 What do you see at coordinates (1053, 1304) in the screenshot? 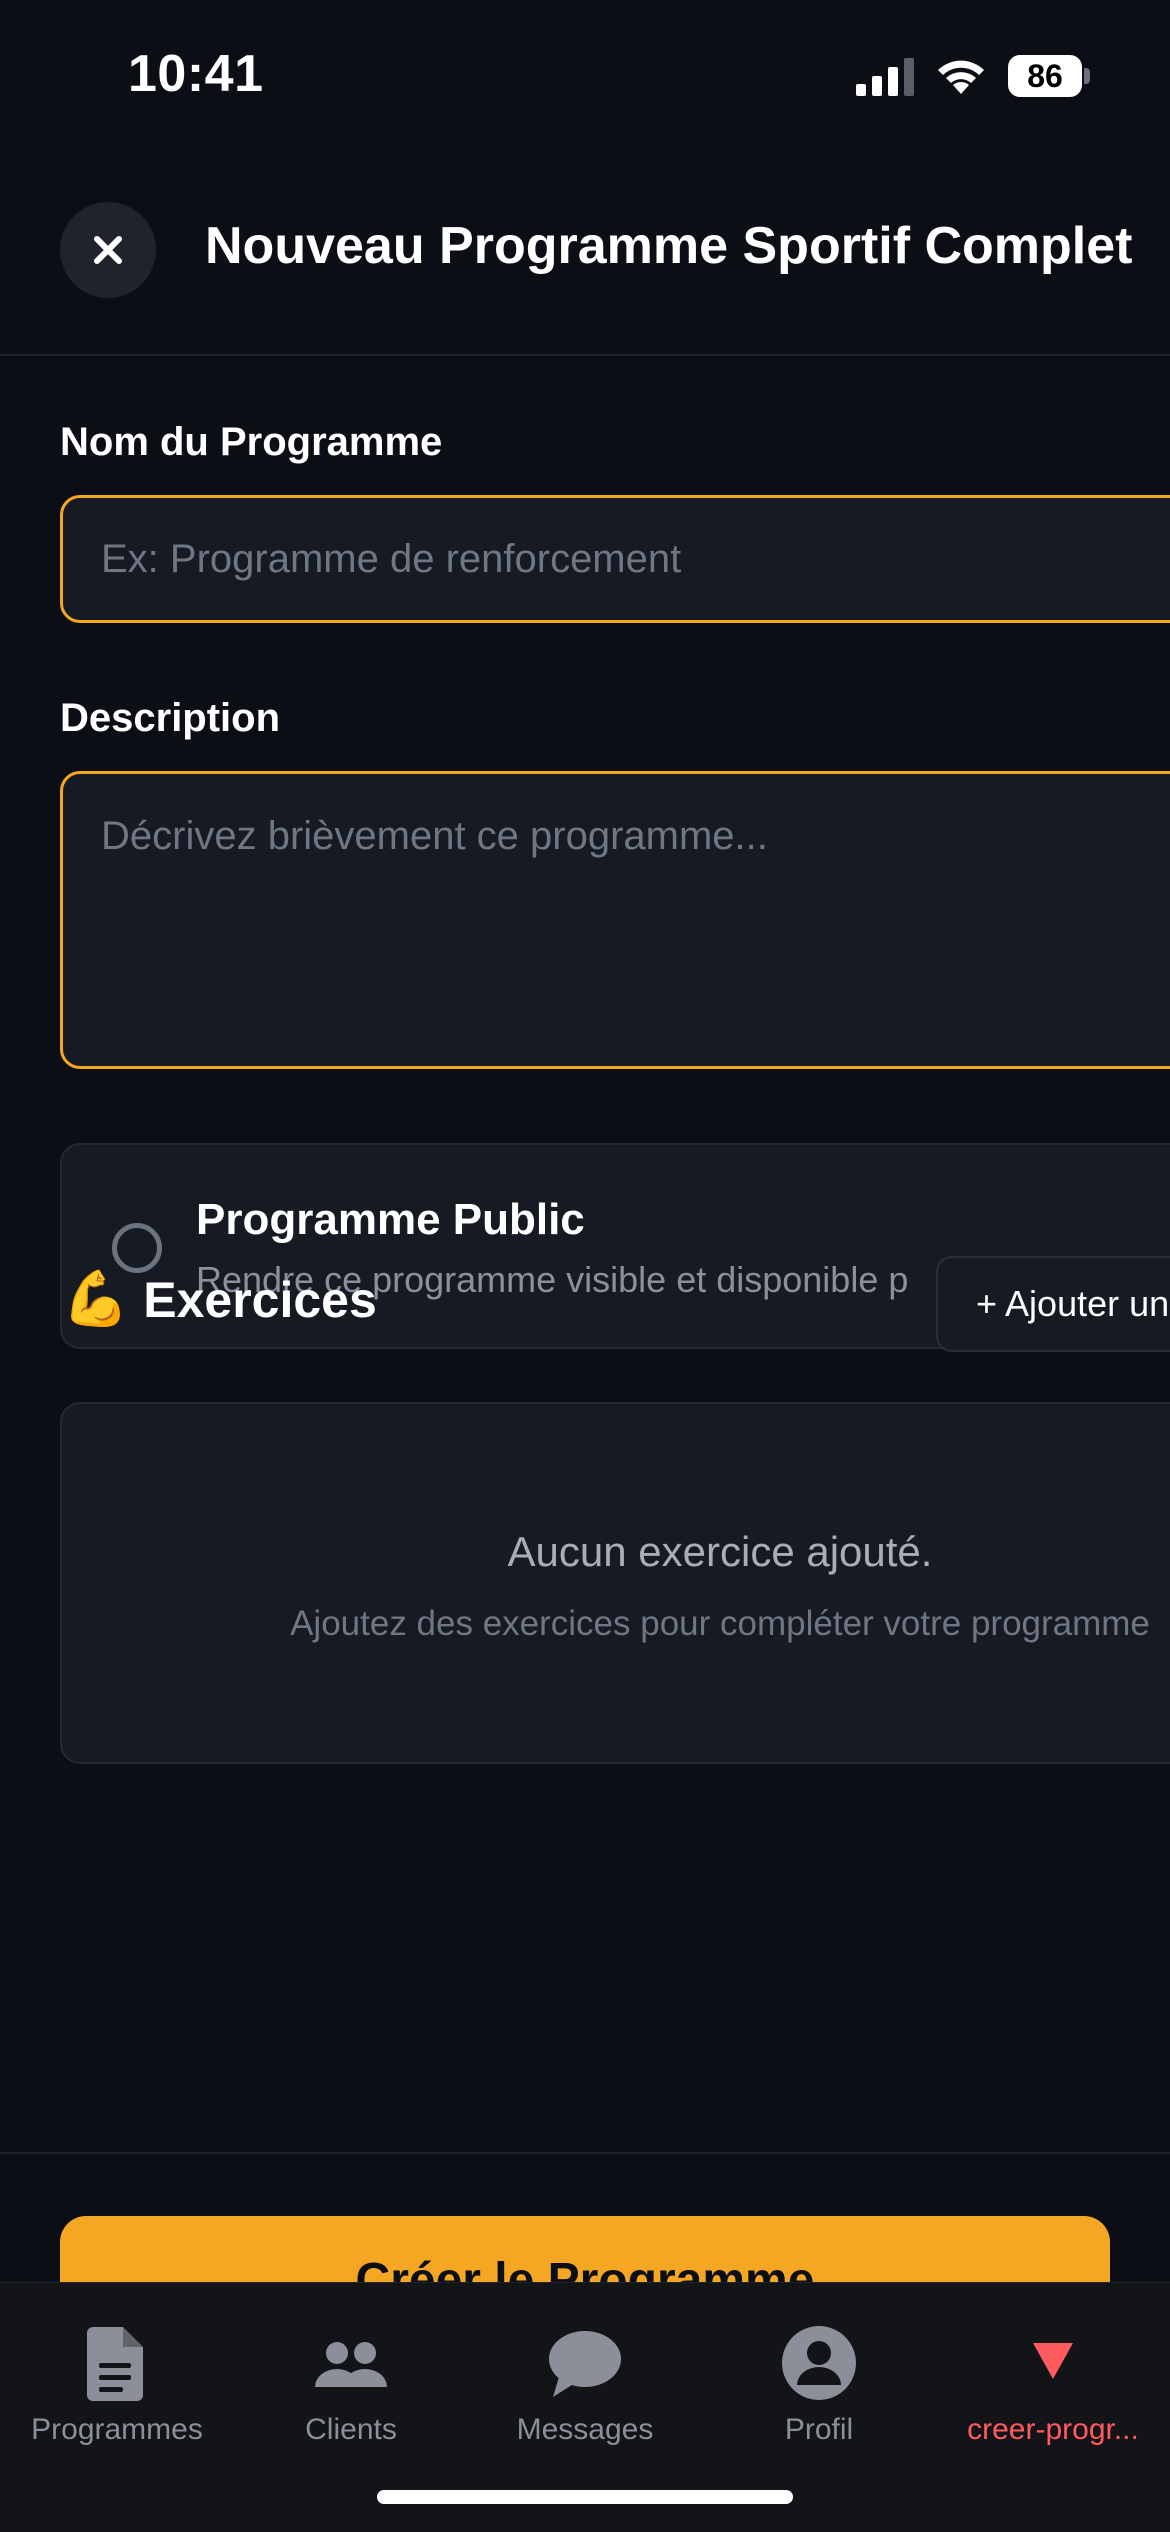
I see `add-exercise-button: + Ajouter un` at bounding box center [1053, 1304].